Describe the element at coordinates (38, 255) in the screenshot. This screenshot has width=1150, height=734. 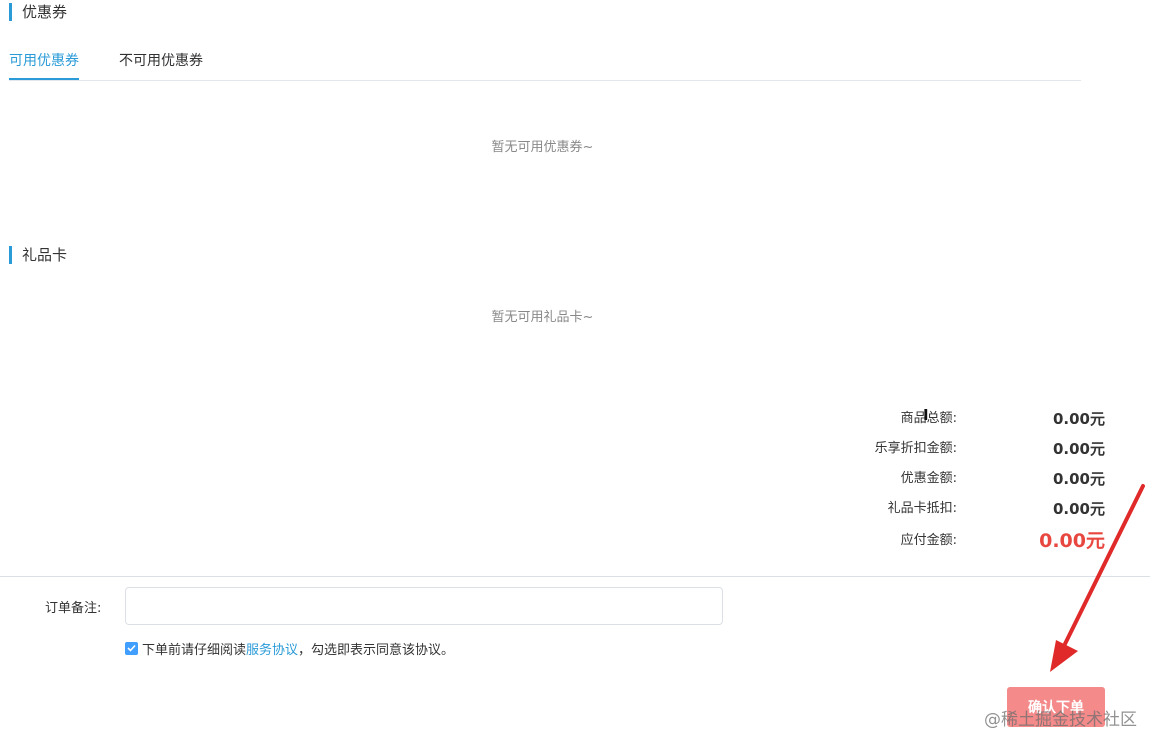
I see `giftcard-section-title: 礼品卡` at that location.